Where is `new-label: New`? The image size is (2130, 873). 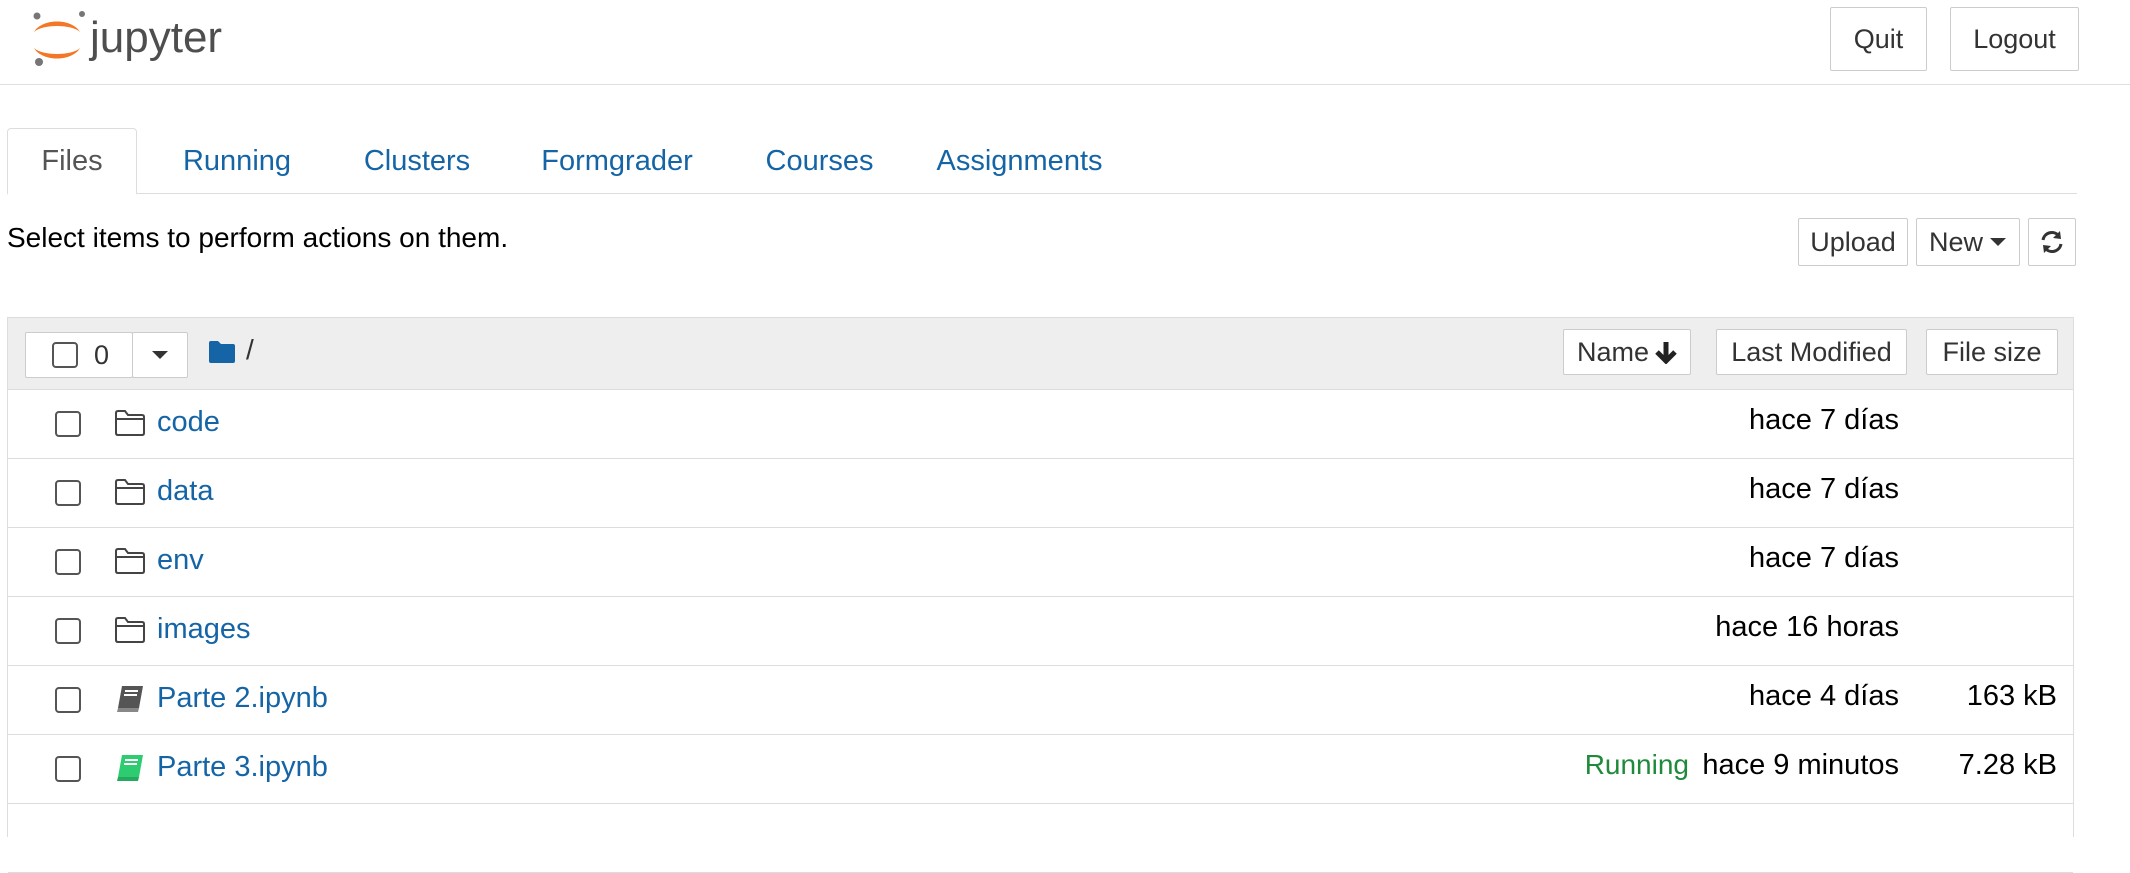
new-label: New is located at coordinates (1955, 241).